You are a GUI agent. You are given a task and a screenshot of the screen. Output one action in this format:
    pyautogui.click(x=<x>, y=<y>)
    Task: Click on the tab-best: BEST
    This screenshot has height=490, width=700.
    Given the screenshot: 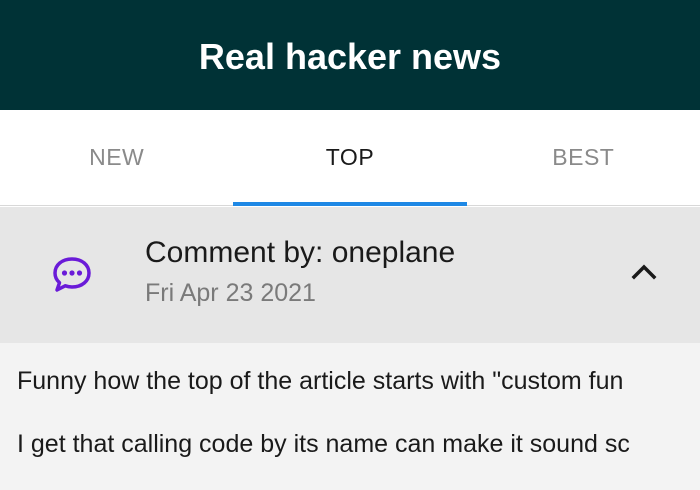 What is the action you would take?
    pyautogui.click(x=583, y=157)
    